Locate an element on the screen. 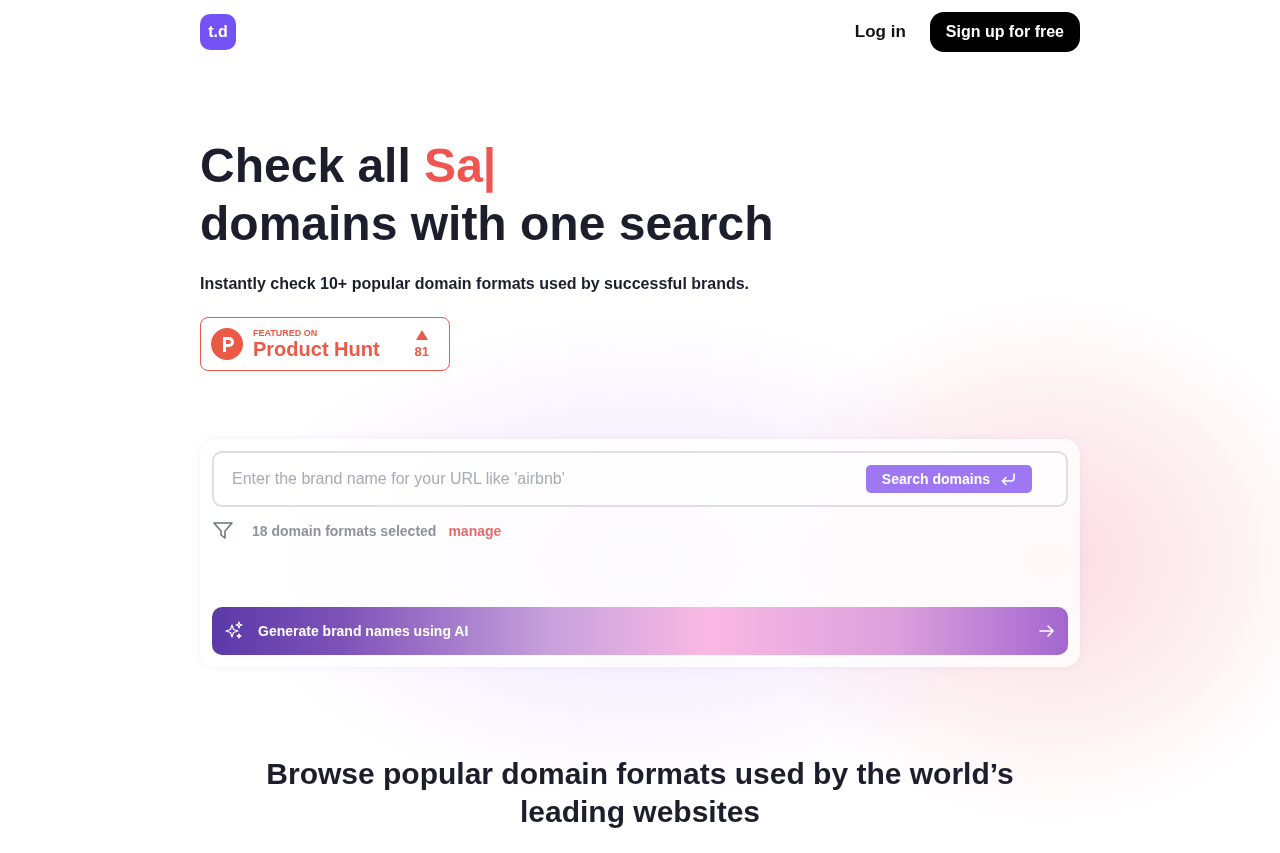  login-link: Log in is located at coordinates (880, 31).